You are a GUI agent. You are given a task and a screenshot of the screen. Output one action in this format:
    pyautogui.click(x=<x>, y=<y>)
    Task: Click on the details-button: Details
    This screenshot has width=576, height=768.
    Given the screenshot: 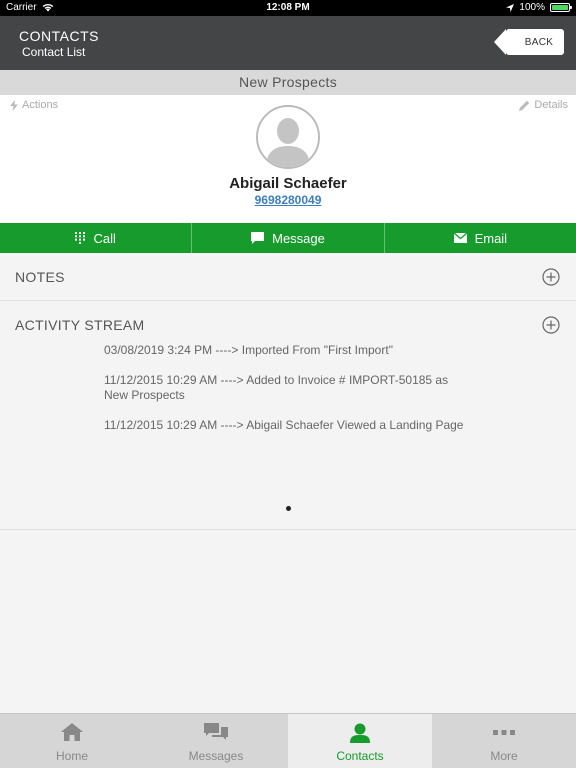 What is the action you would take?
    pyautogui.click(x=543, y=105)
    